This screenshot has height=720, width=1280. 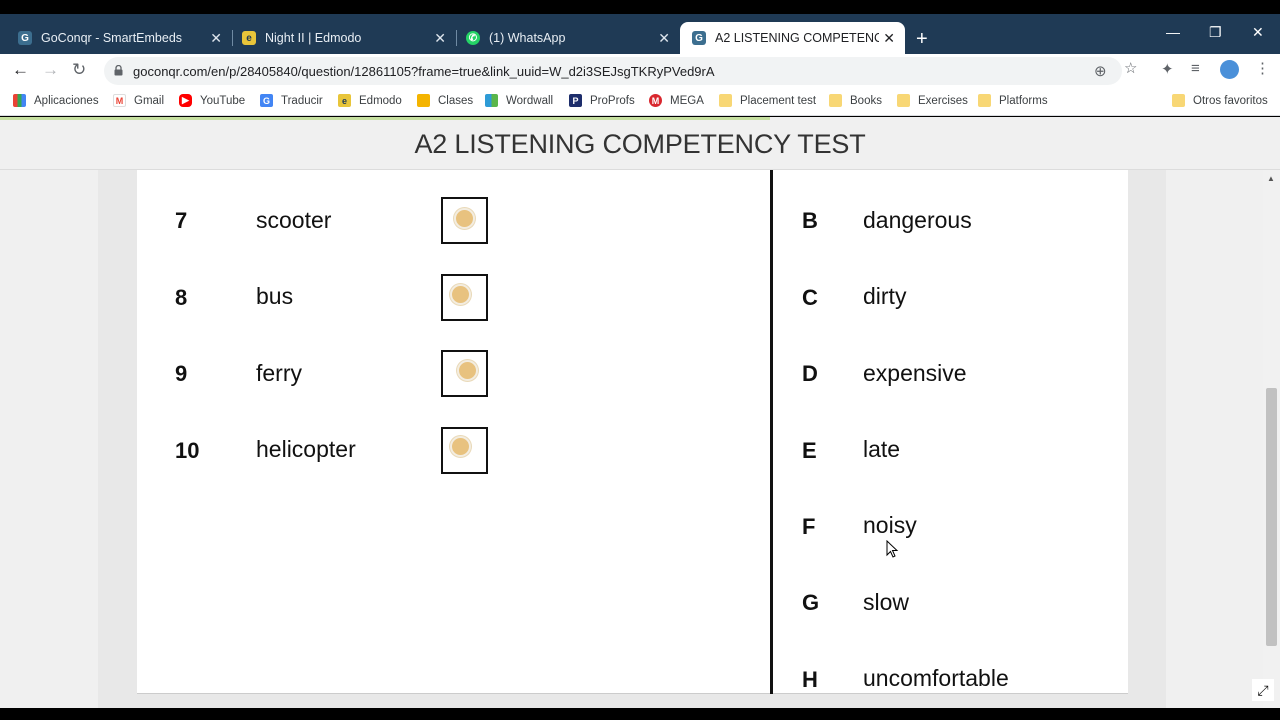 What do you see at coordinates (79, 70) in the screenshot?
I see `reload-icon: ↻` at bounding box center [79, 70].